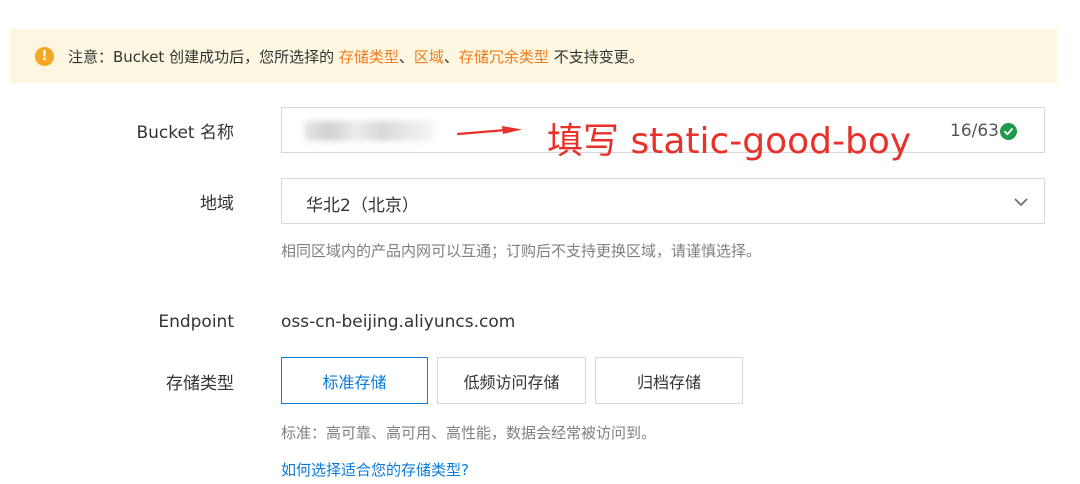 The width and height of the screenshot is (1080, 484). I want to click on storage-option-standard: 标准存储, so click(354, 380).